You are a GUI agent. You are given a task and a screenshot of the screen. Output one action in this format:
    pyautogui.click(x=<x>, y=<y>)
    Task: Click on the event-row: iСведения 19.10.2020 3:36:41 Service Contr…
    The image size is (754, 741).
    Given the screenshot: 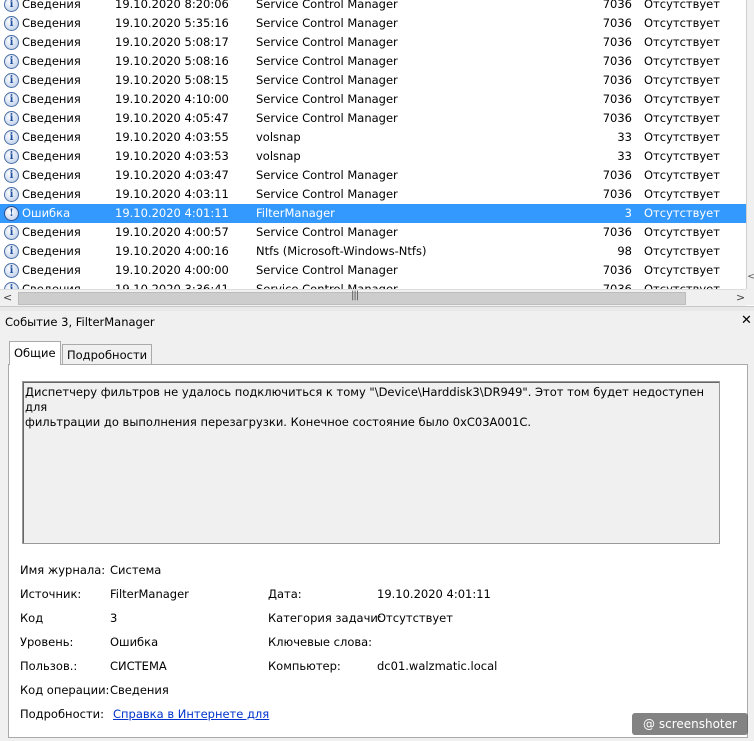 What is the action you would take?
    pyautogui.click(x=373, y=284)
    